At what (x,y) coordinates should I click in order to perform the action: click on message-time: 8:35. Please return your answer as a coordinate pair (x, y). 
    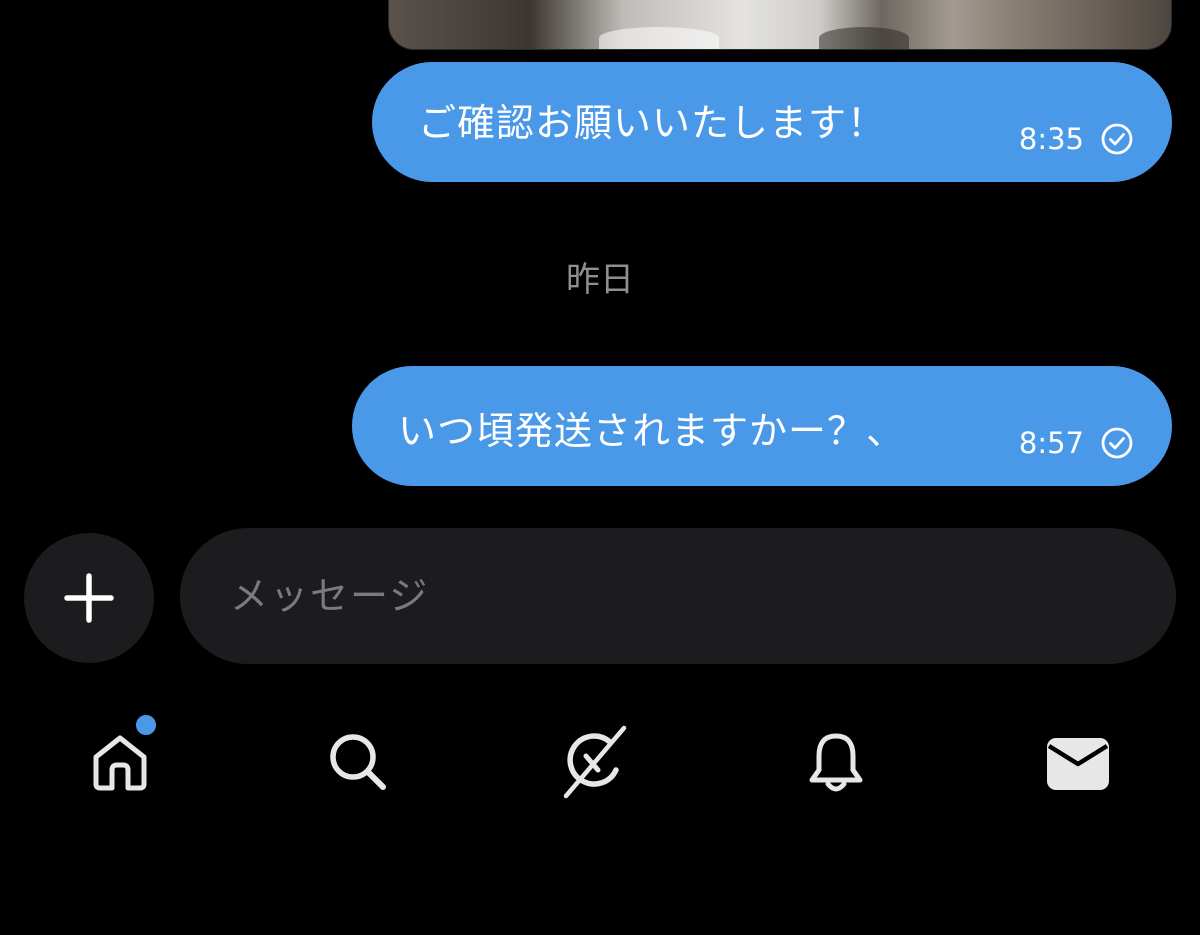
    Looking at the image, I should click on (1051, 139).